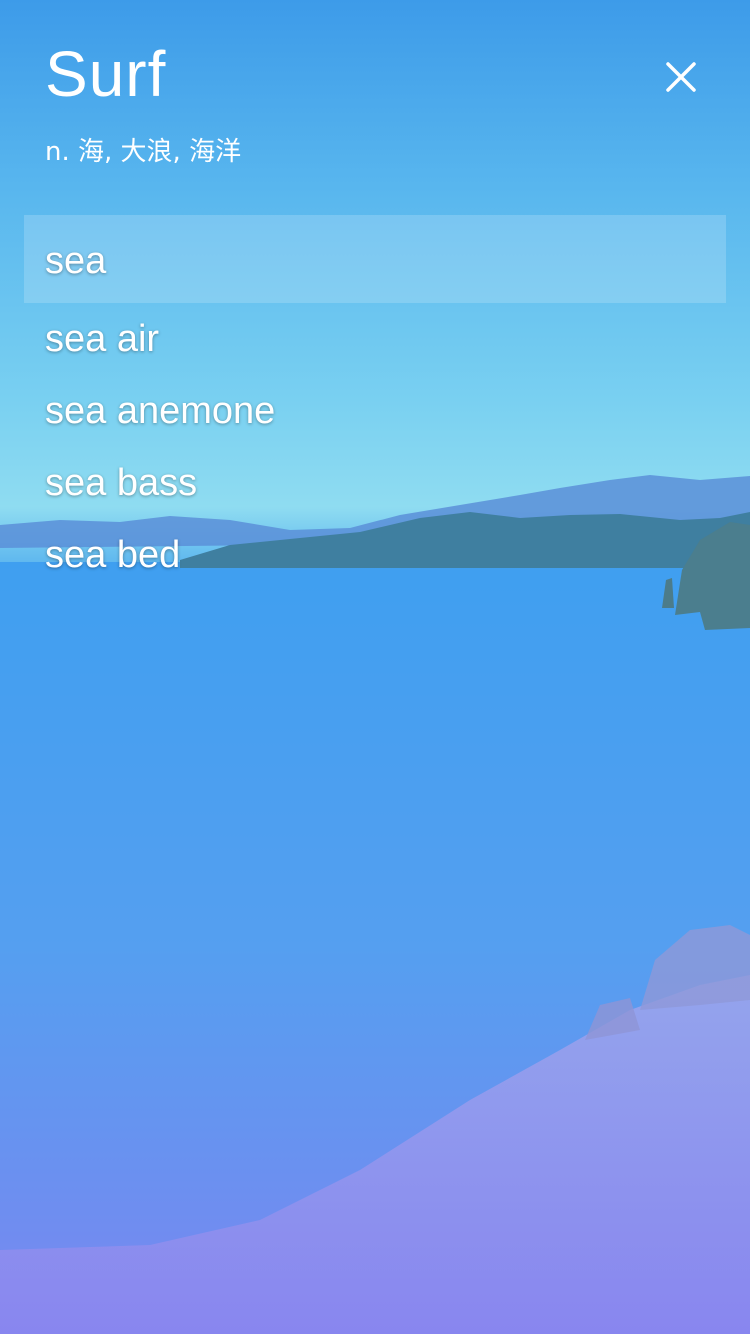 The image size is (750, 1334). I want to click on close-icon, so click(681, 77).